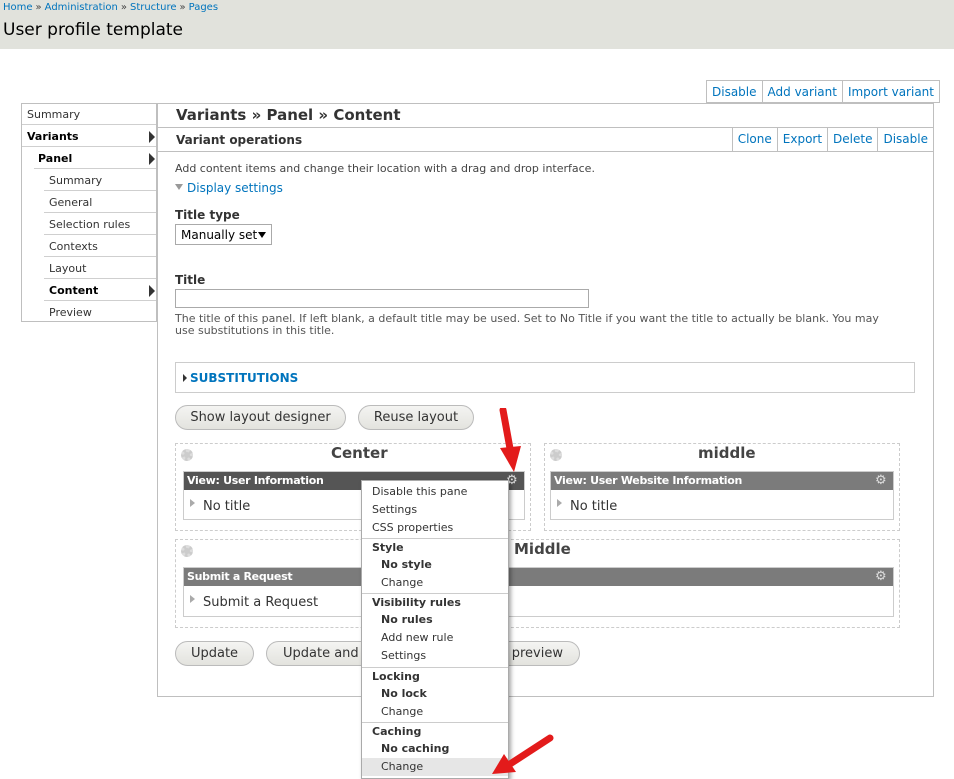 The height and width of the screenshot is (779, 954). Describe the element at coordinates (53, 136) in the screenshot. I see `nav-item-label: Variants` at that location.